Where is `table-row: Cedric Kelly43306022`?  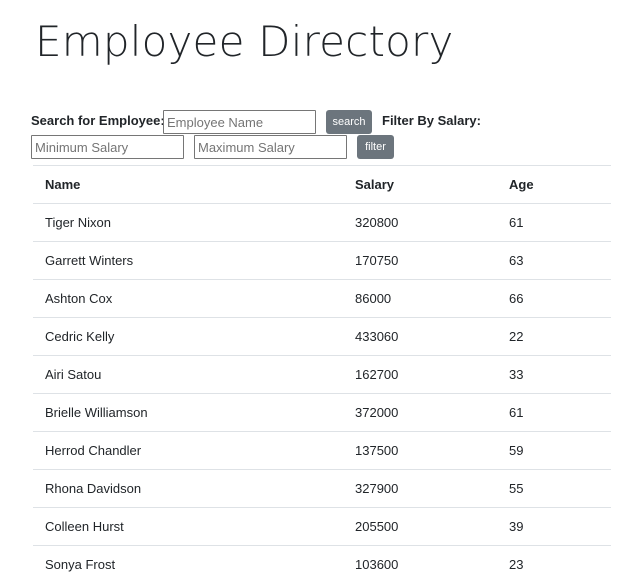 table-row: Cedric Kelly43306022 is located at coordinates (322, 337).